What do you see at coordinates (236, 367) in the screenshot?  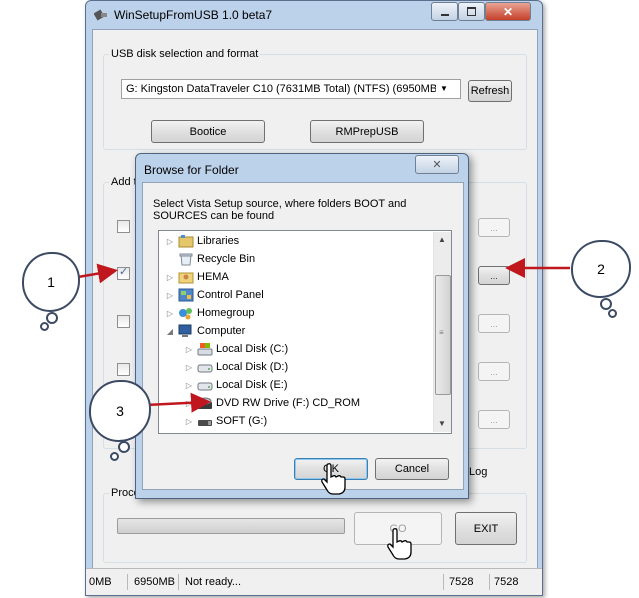 I see `tree-item: ▷ Local Disk (D:)` at bounding box center [236, 367].